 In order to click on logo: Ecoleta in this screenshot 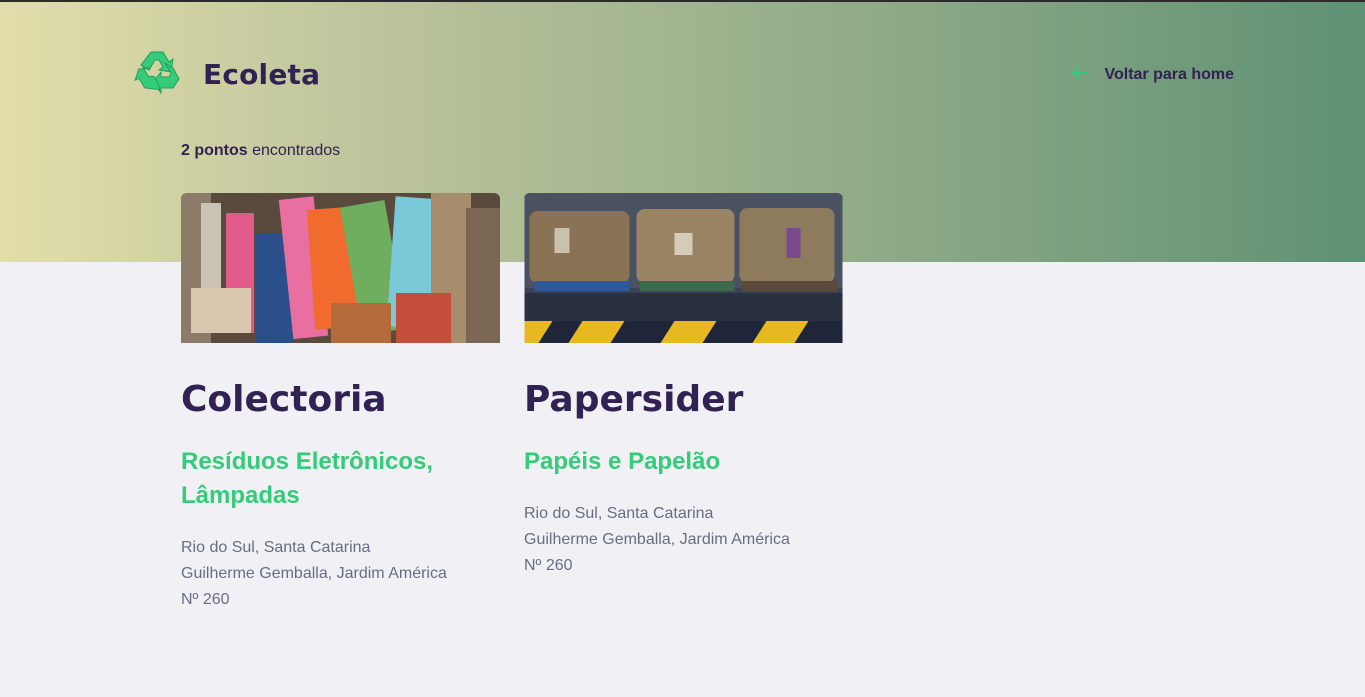, I will do `click(226, 74)`.